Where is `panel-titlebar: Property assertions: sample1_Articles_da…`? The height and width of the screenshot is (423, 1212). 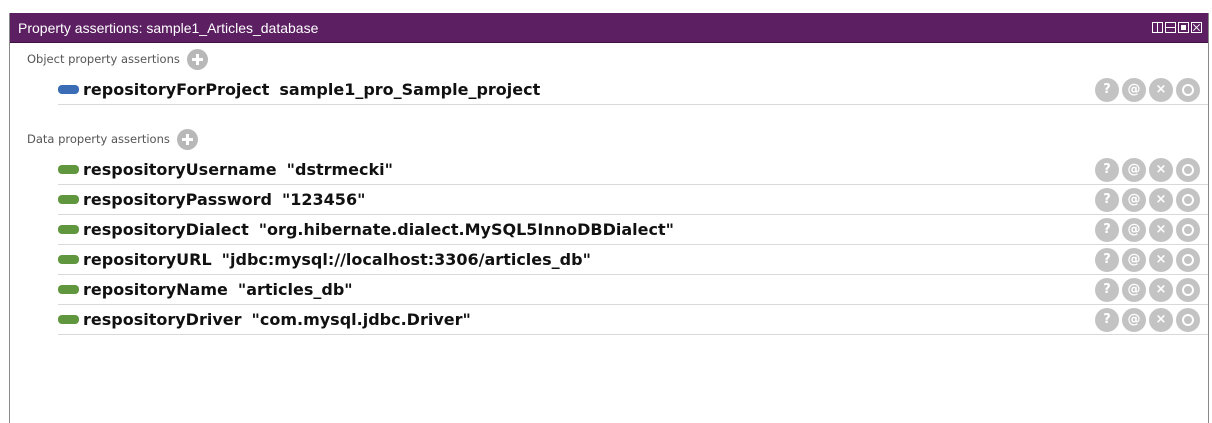 panel-titlebar: Property assertions: sample1_Articles_da… is located at coordinates (609, 28).